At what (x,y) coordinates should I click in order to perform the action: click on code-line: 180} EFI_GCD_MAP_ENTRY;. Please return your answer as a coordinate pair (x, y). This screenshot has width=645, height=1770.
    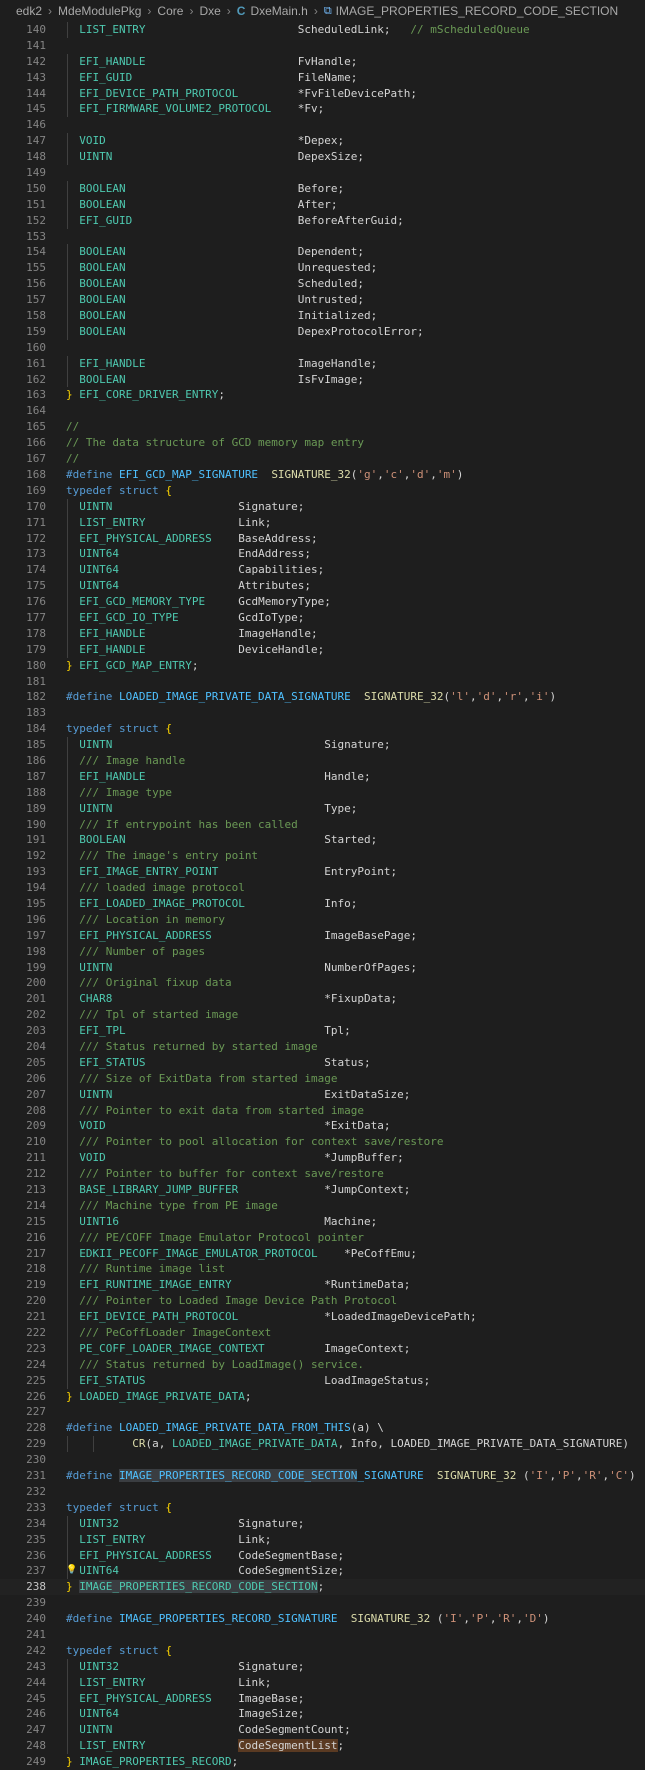
    Looking at the image, I should click on (322, 666).